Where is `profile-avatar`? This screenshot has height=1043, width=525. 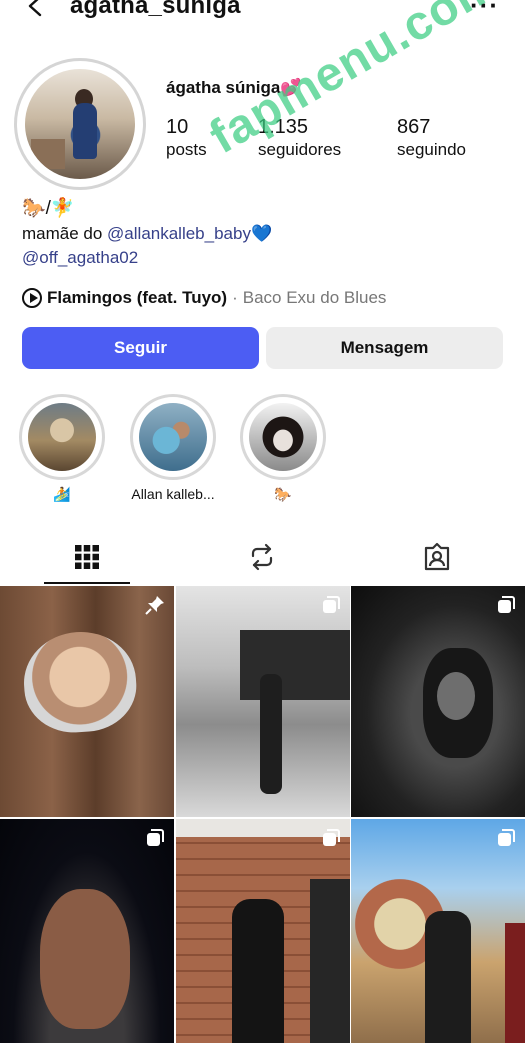
profile-avatar is located at coordinates (80, 124).